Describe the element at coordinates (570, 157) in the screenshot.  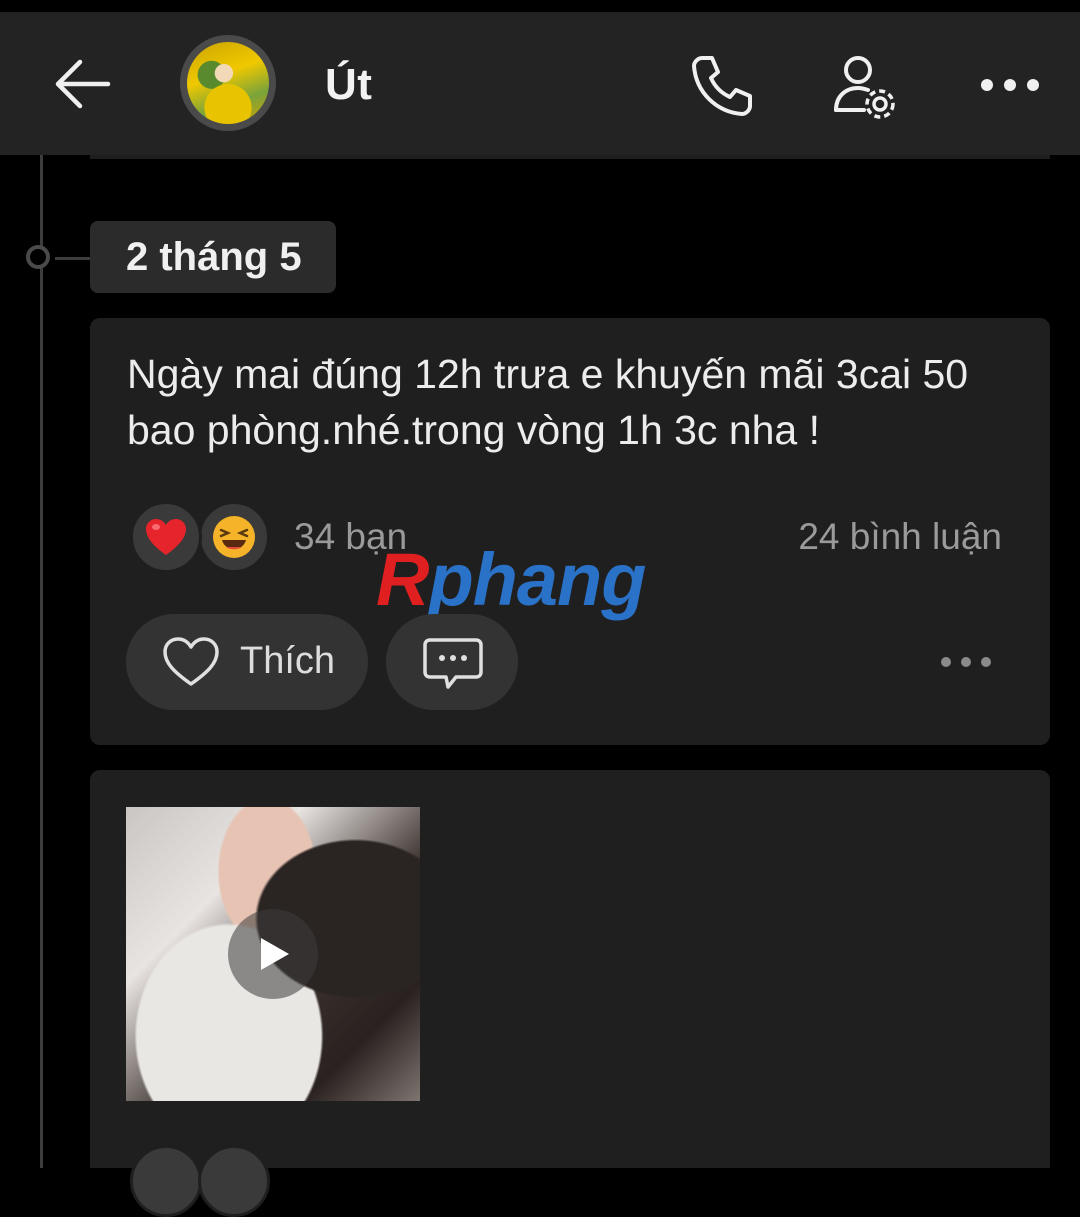
I see `previous-card-edge` at that location.